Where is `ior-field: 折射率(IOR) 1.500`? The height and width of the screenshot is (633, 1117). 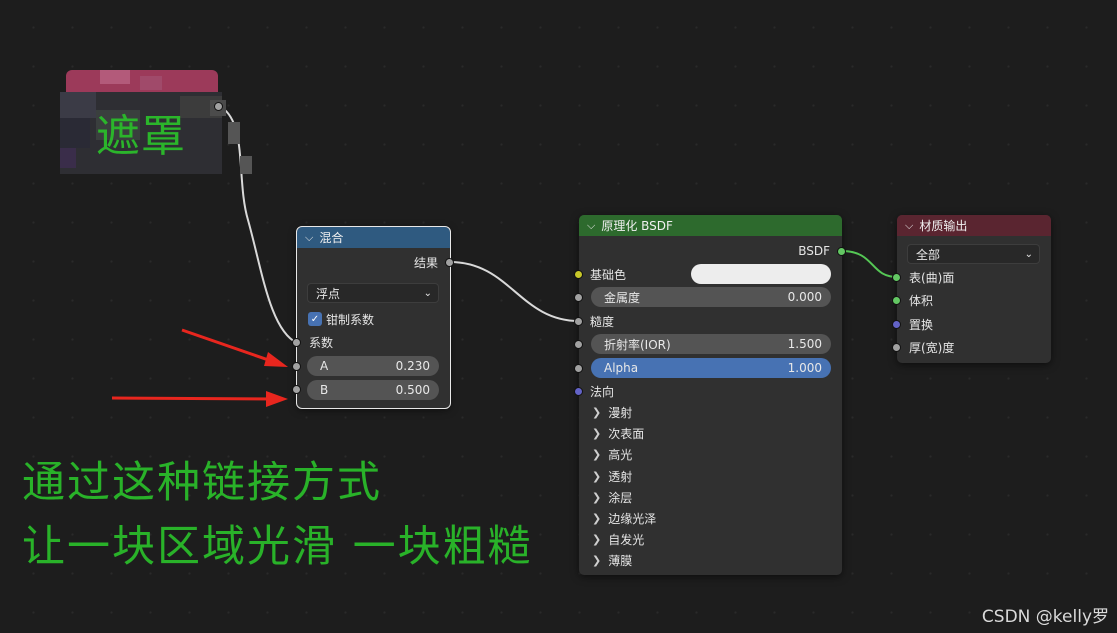
ior-field: 折射率(IOR) 1.500 is located at coordinates (711, 344).